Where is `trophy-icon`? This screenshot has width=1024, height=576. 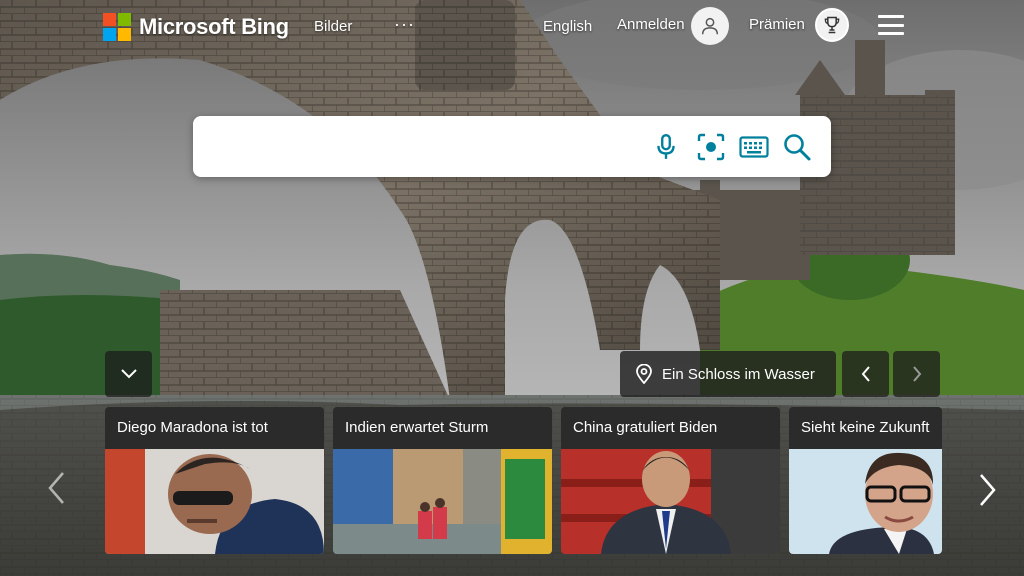 trophy-icon is located at coordinates (832, 25).